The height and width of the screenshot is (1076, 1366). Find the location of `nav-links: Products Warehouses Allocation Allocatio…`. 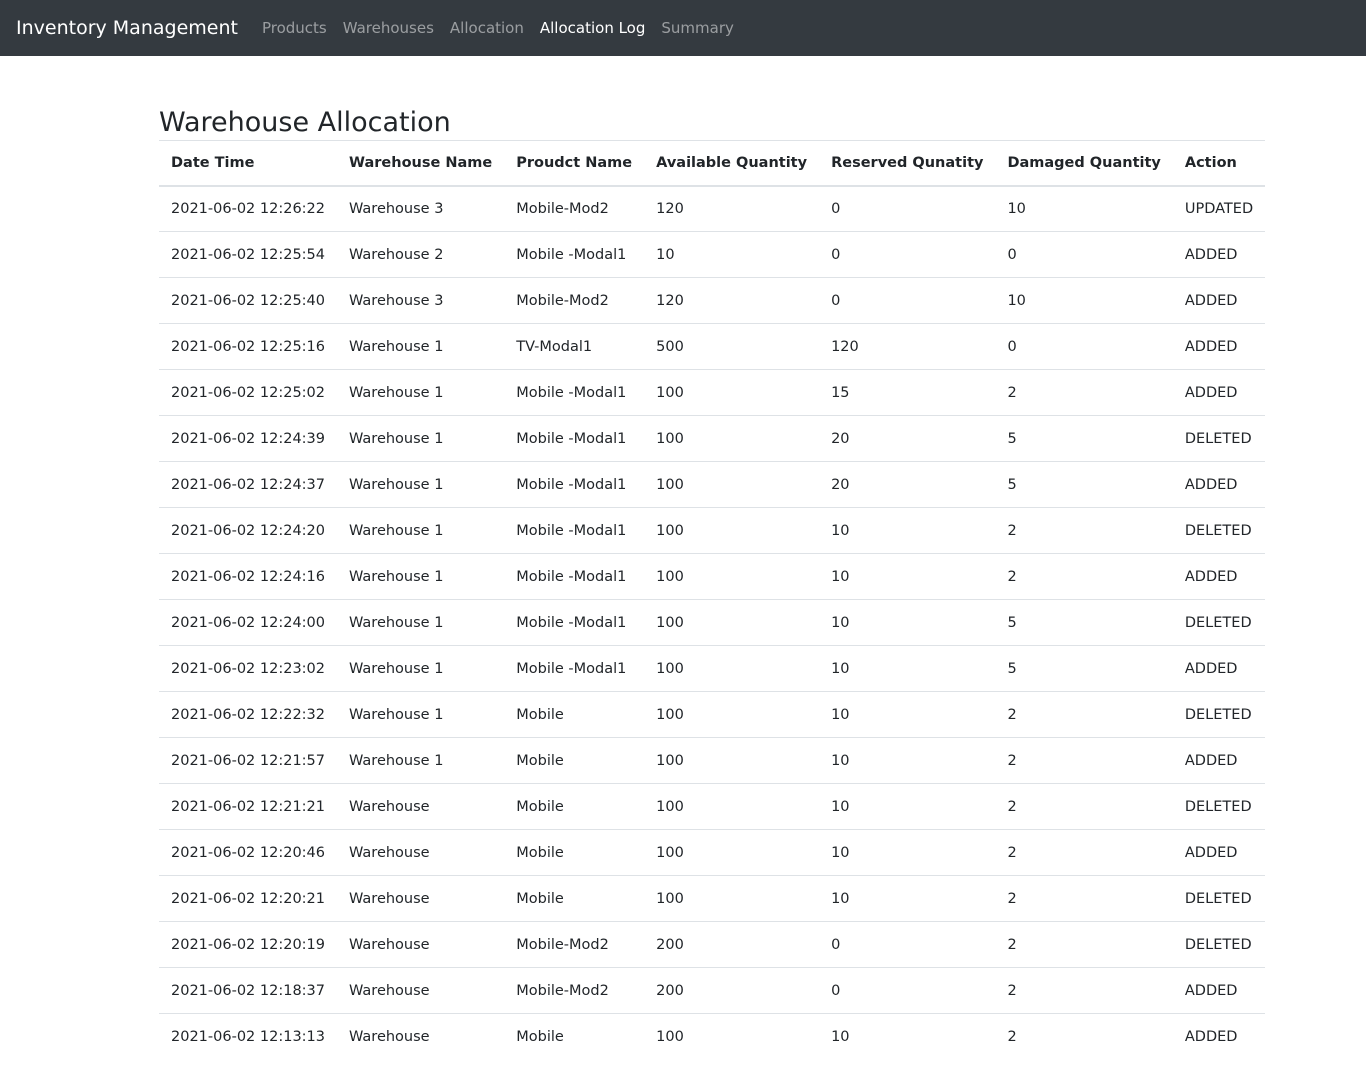

nav-links: Products Warehouses Allocation Allocatio… is located at coordinates (498, 28).